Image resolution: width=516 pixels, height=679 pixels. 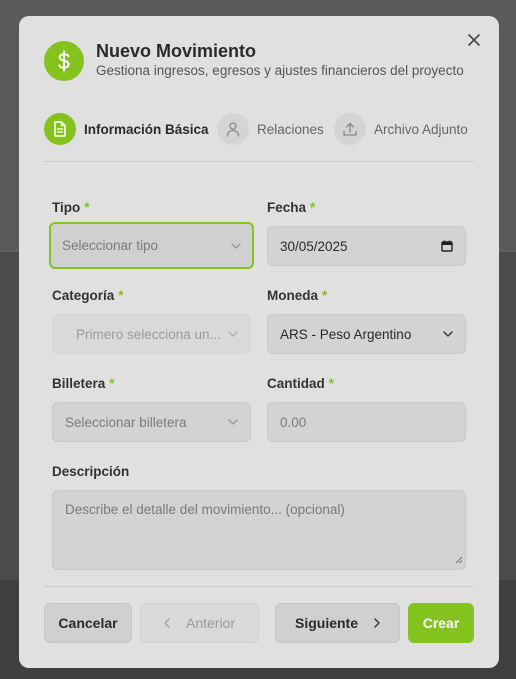 I want to click on previous-button: Anterior, so click(x=199, y=623).